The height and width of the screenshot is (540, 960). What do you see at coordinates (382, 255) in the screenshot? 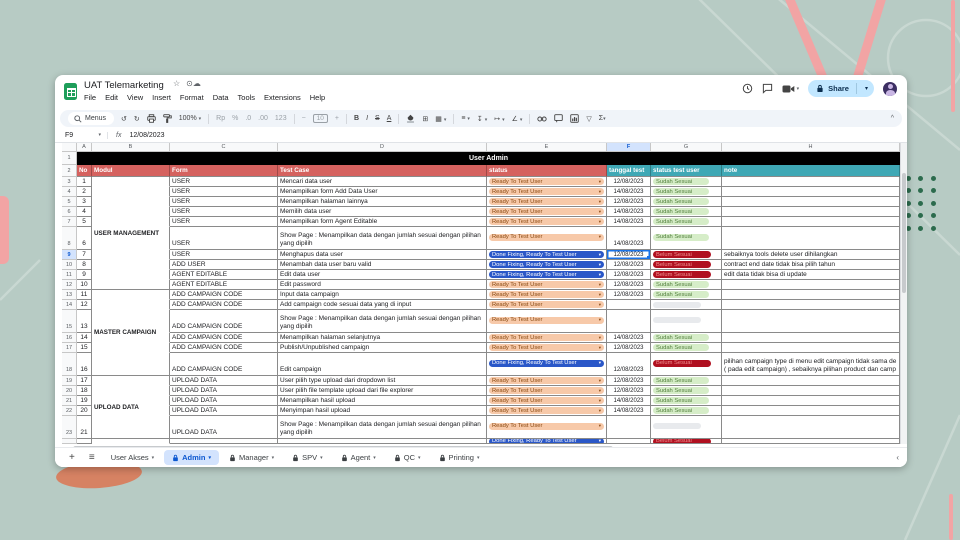
I see `cell-test-case: Menghapus data user` at bounding box center [382, 255].